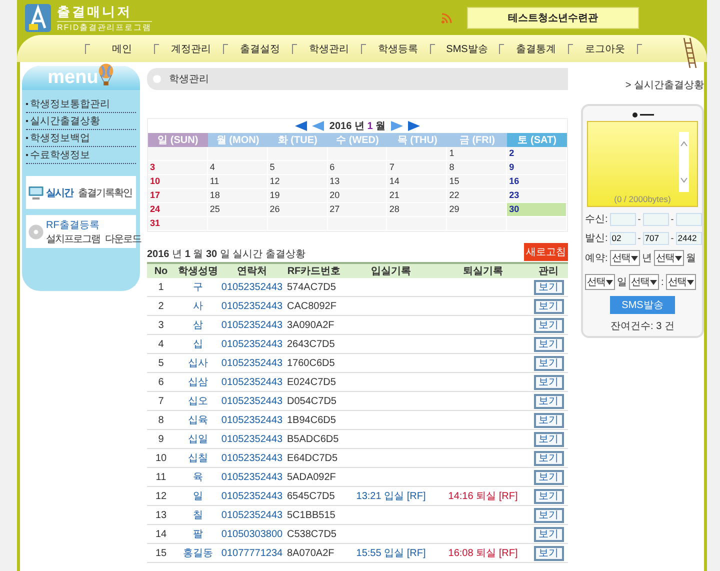 Image resolution: width=720 pixels, height=571 pixels. What do you see at coordinates (238, 182) in the screenshot?
I see `calendar-day: 11` at bounding box center [238, 182].